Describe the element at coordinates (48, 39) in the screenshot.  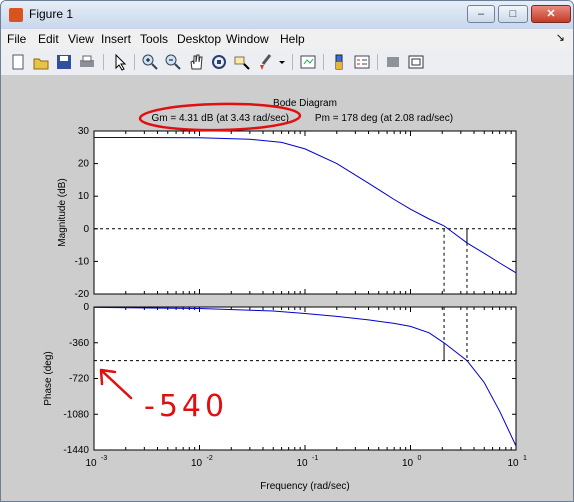
I see `menu-edit: Edit` at that location.